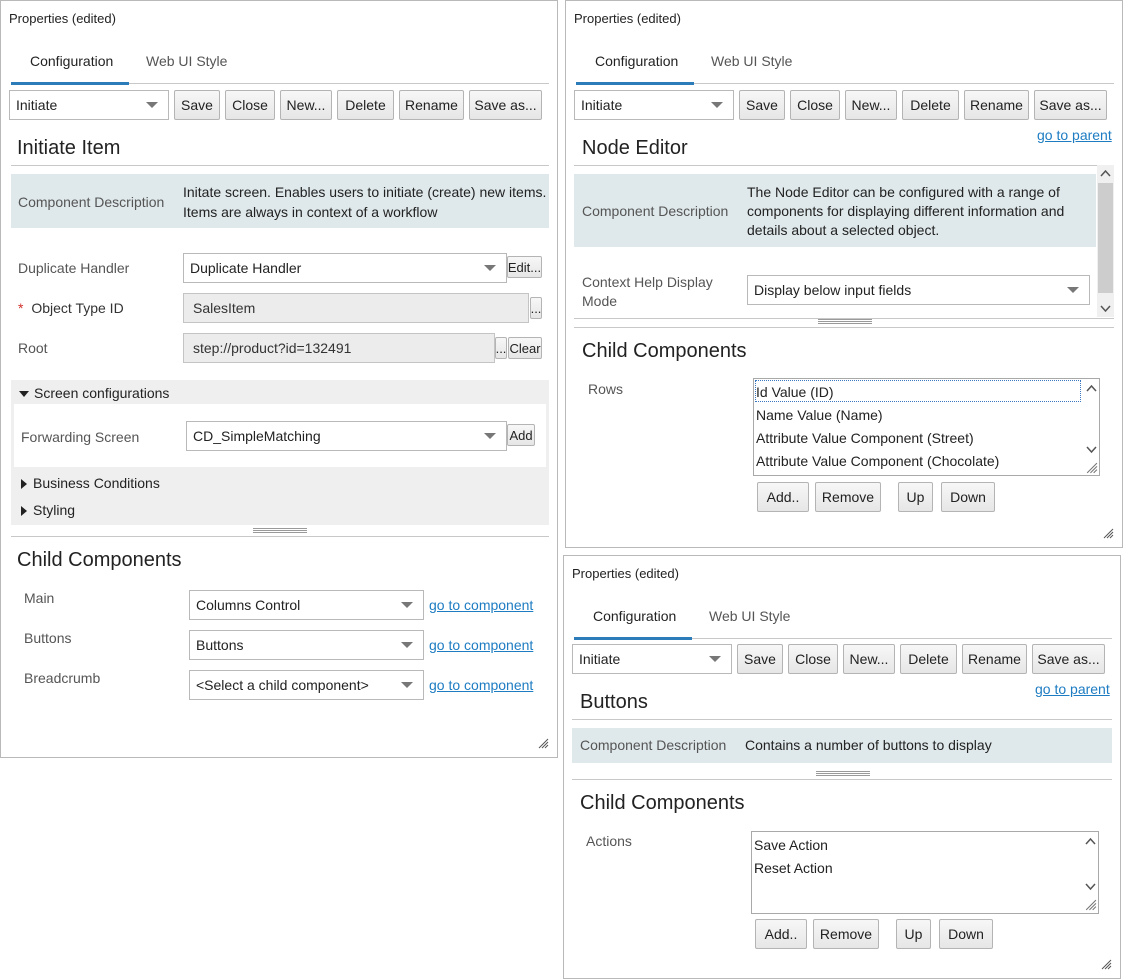 Image resolution: width=1123 pixels, height=979 pixels. Describe the element at coordinates (602, 105) in the screenshot. I see `configuration-select-value: Initiate` at that location.